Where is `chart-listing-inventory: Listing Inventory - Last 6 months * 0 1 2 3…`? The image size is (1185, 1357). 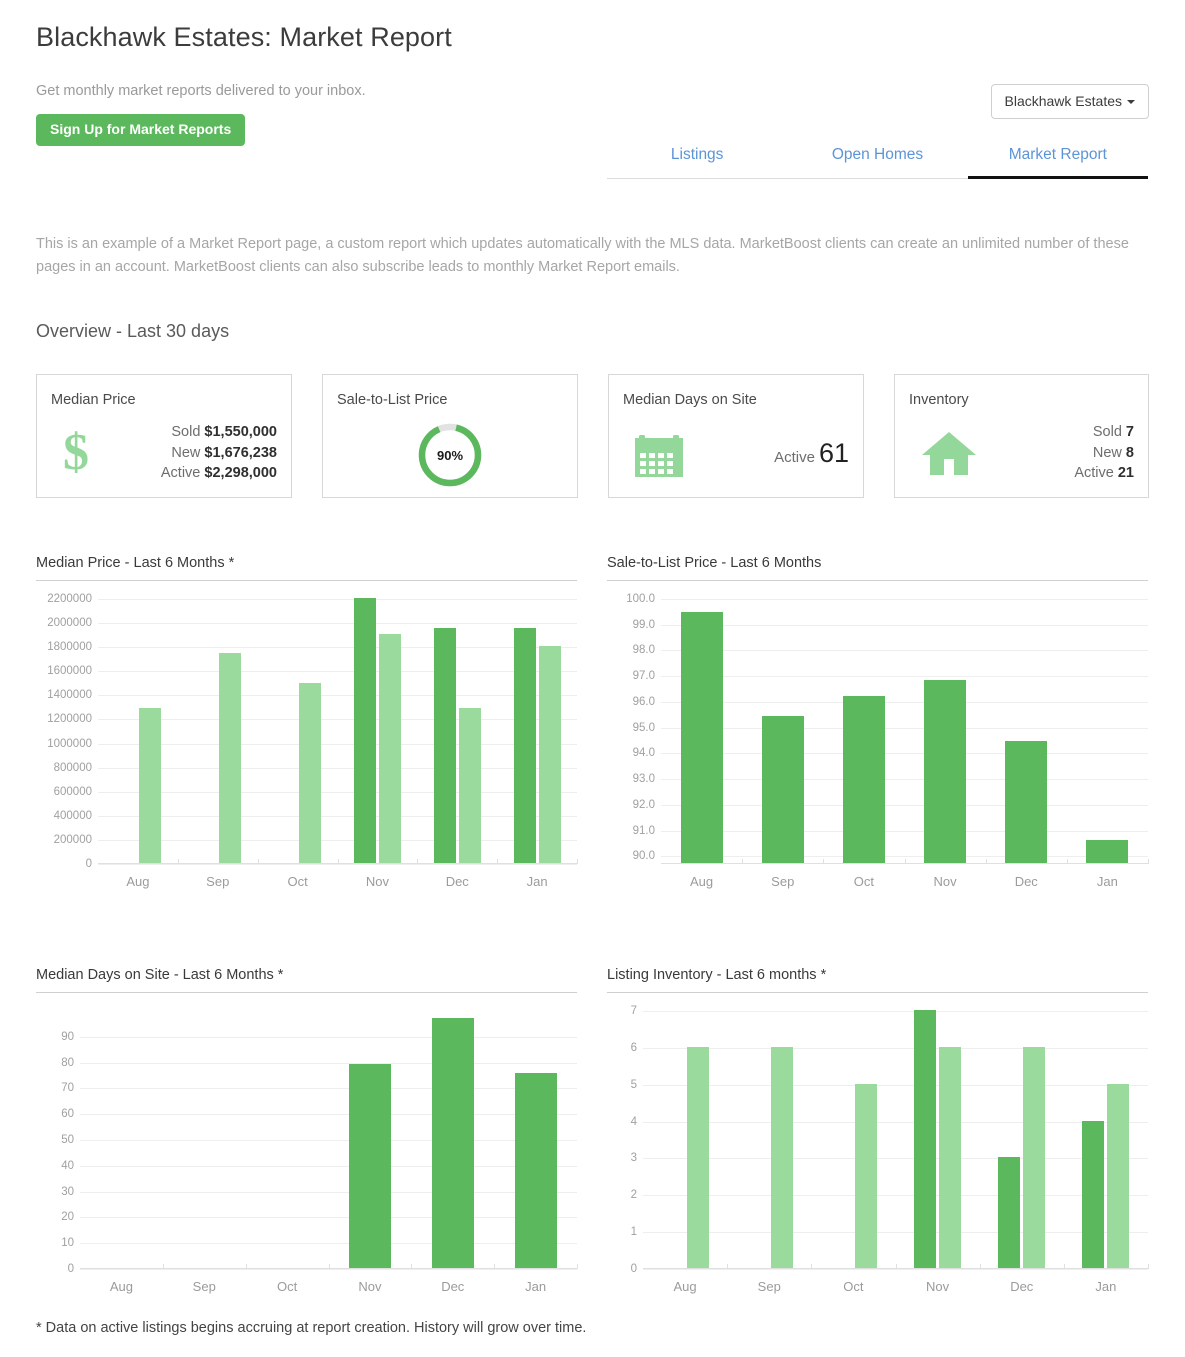 chart-listing-inventory: Listing Inventory - Last 6 months * 0 1 2 3… is located at coordinates (878, 1133).